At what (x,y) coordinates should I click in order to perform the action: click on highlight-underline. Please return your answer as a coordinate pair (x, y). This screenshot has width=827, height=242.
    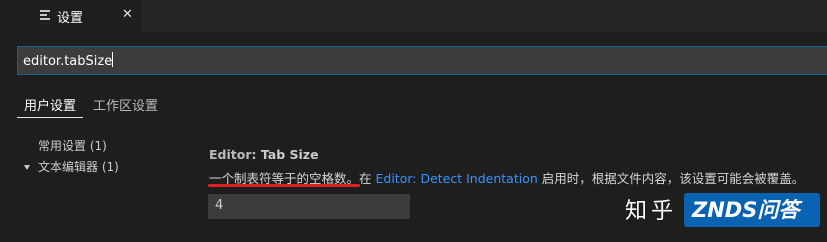
    Looking at the image, I should click on (284, 185).